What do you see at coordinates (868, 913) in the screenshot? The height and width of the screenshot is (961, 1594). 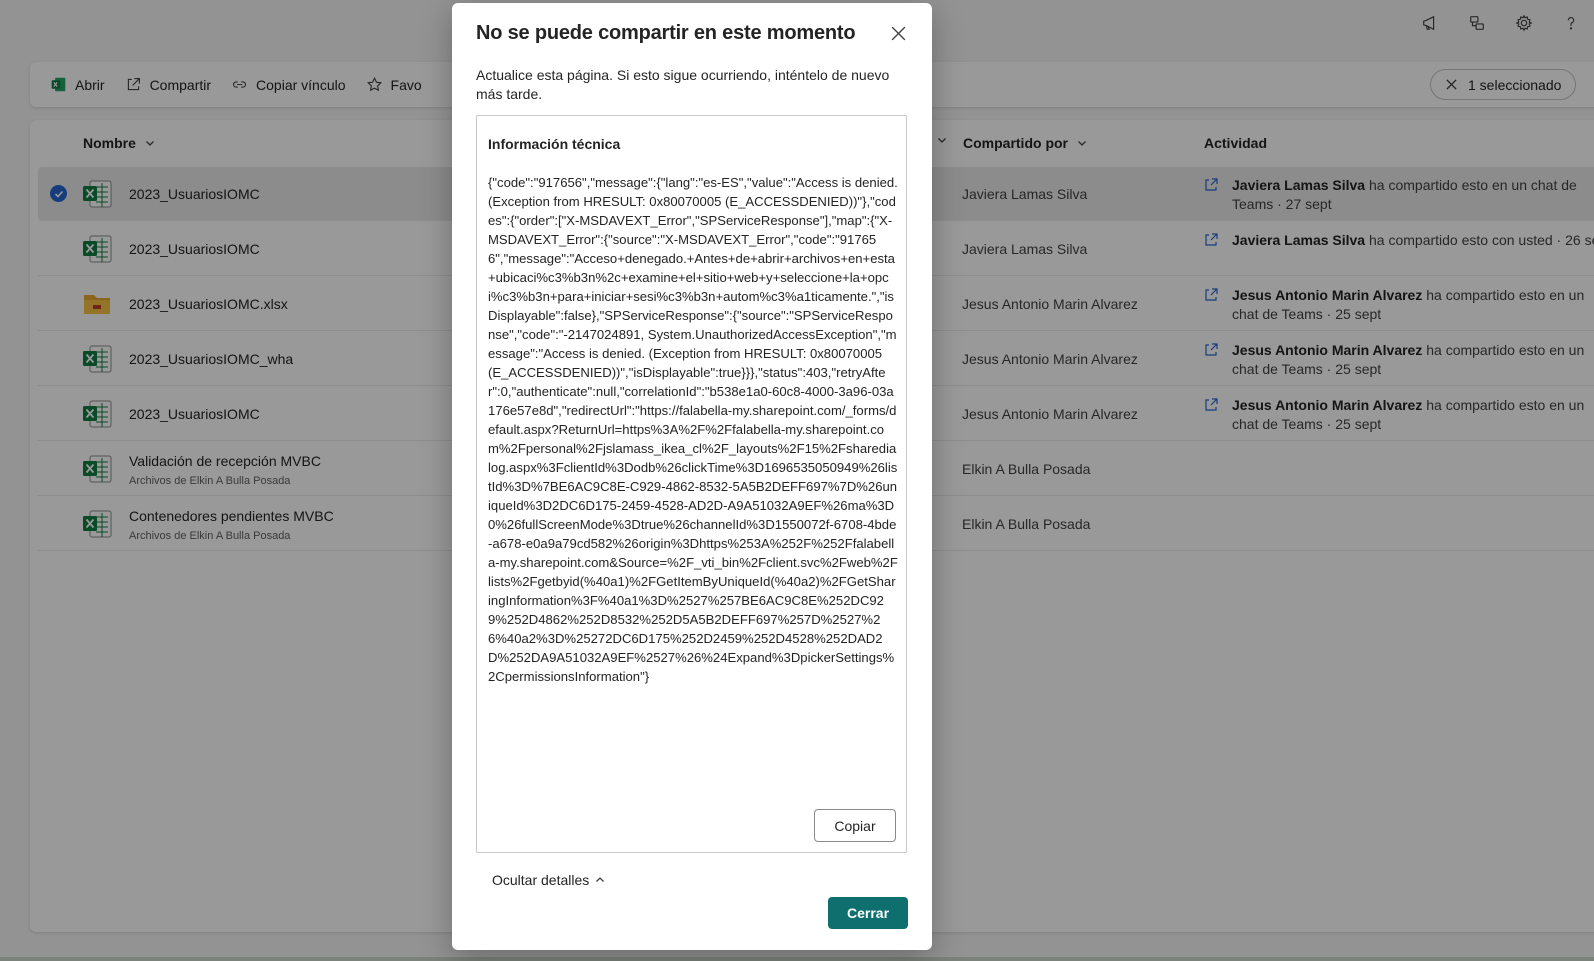 I see `close-button: Cerrar` at bounding box center [868, 913].